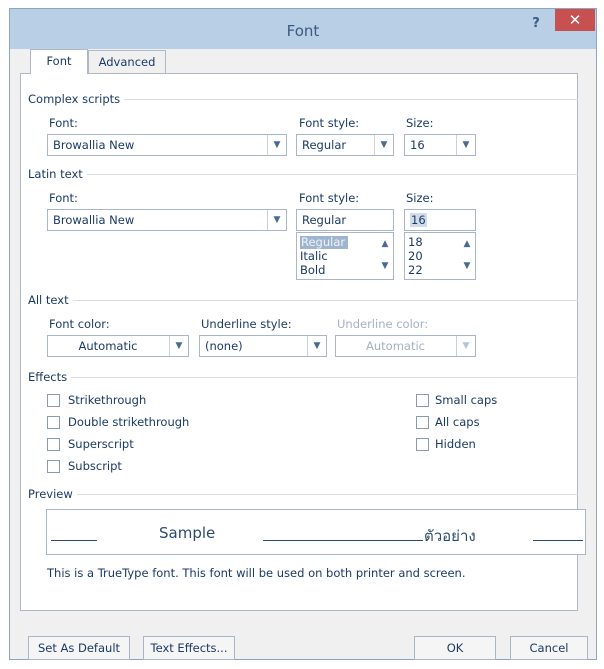  Describe the element at coordinates (440, 220) in the screenshot. I see `latin-size-input: 16` at that location.